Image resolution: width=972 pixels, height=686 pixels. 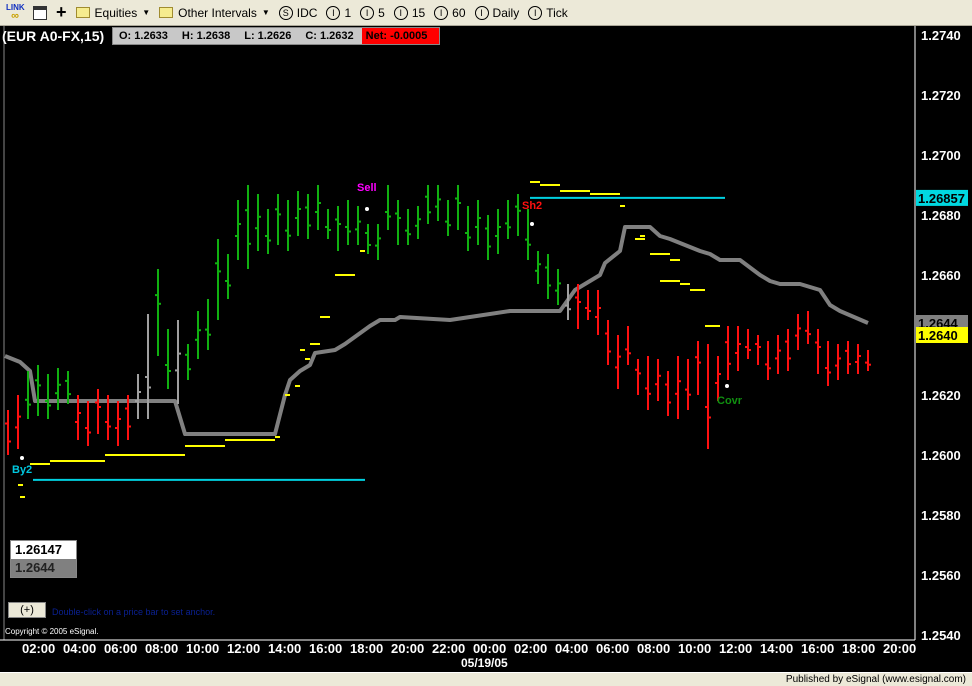 I want to click on price-marker: 1.26857, so click(x=942, y=197).